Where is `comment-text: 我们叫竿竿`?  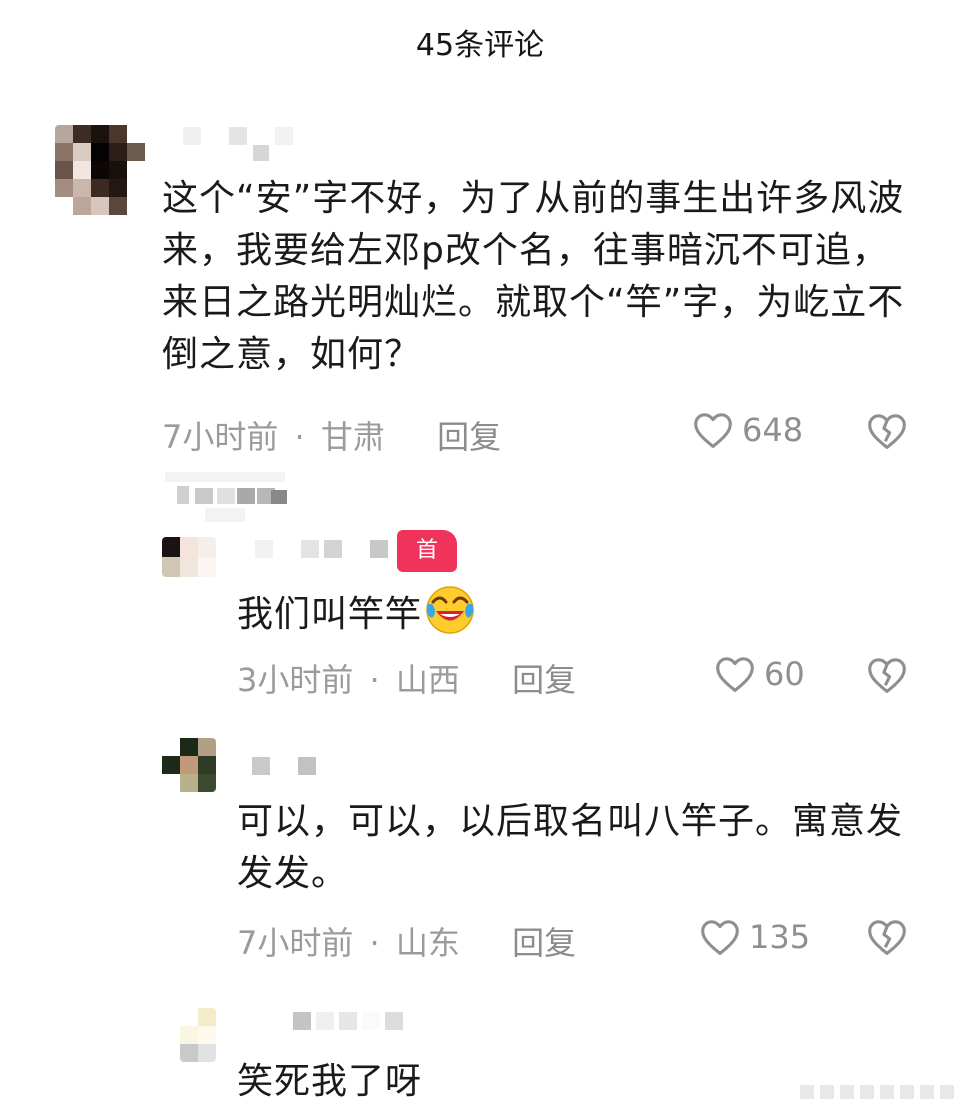
comment-text: 我们叫竿竿 is located at coordinates (582, 612).